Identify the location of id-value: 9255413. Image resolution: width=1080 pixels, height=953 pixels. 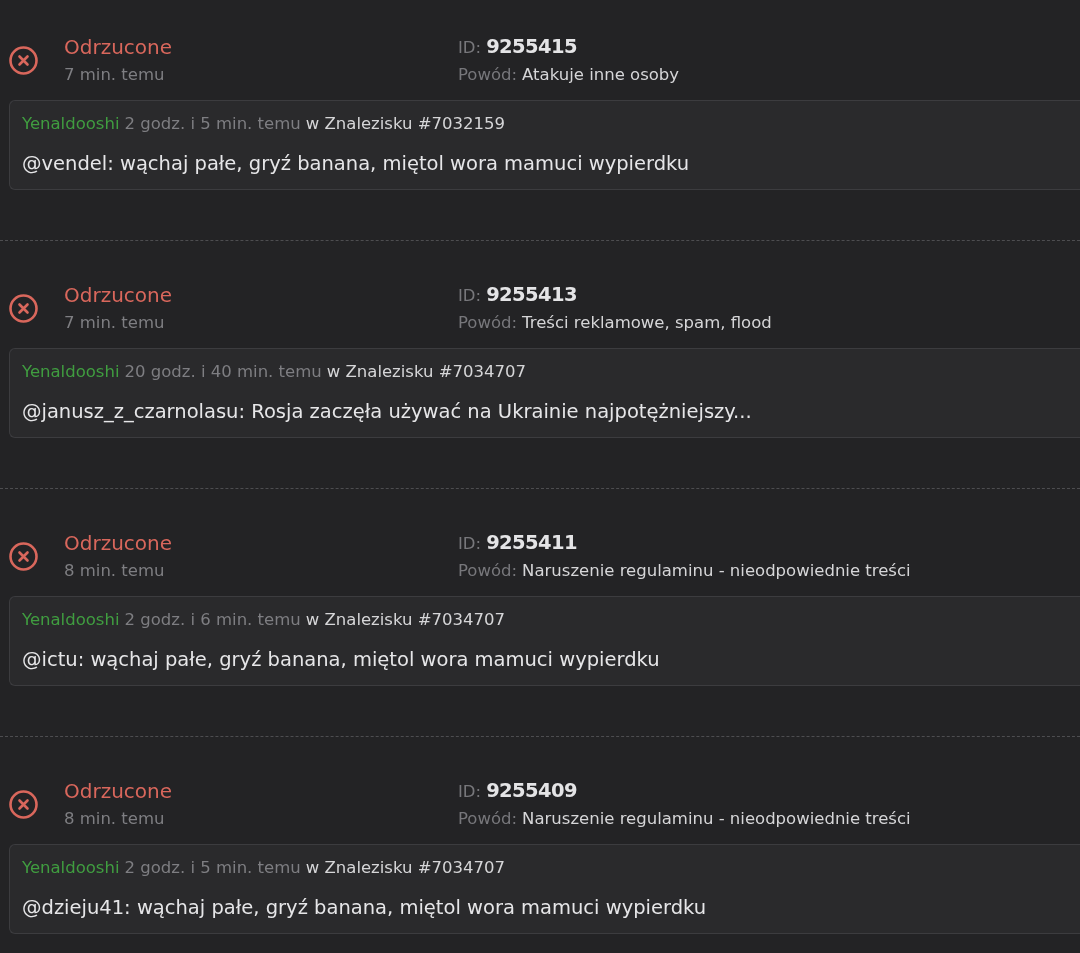
(531, 295).